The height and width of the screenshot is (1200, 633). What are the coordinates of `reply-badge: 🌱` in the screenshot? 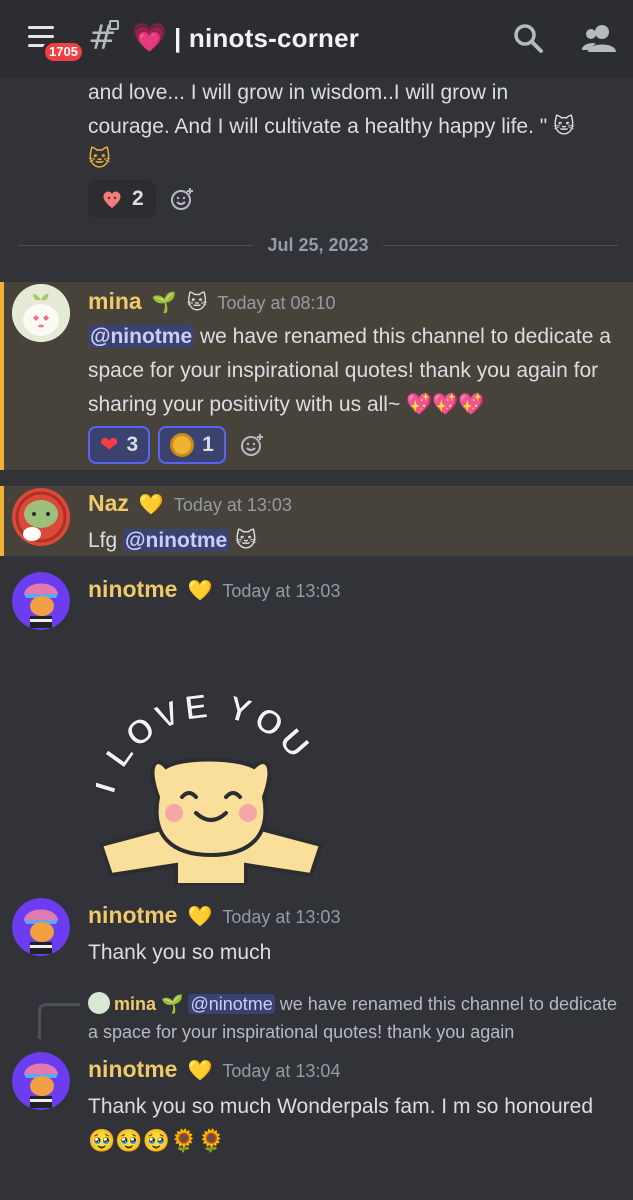 It's located at (172, 1004).